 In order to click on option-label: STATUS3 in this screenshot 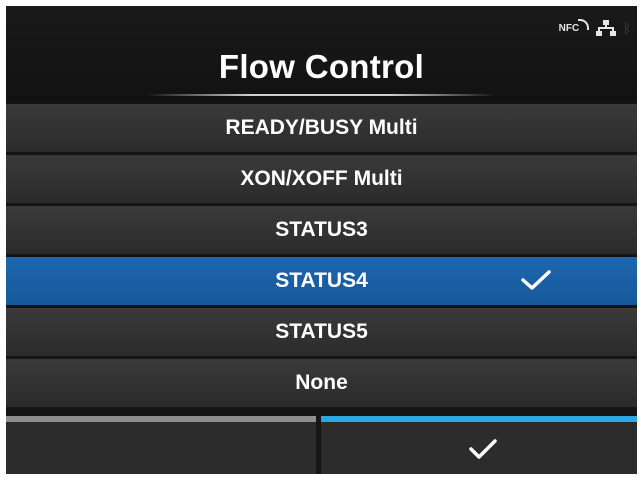, I will do `click(321, 229)`.